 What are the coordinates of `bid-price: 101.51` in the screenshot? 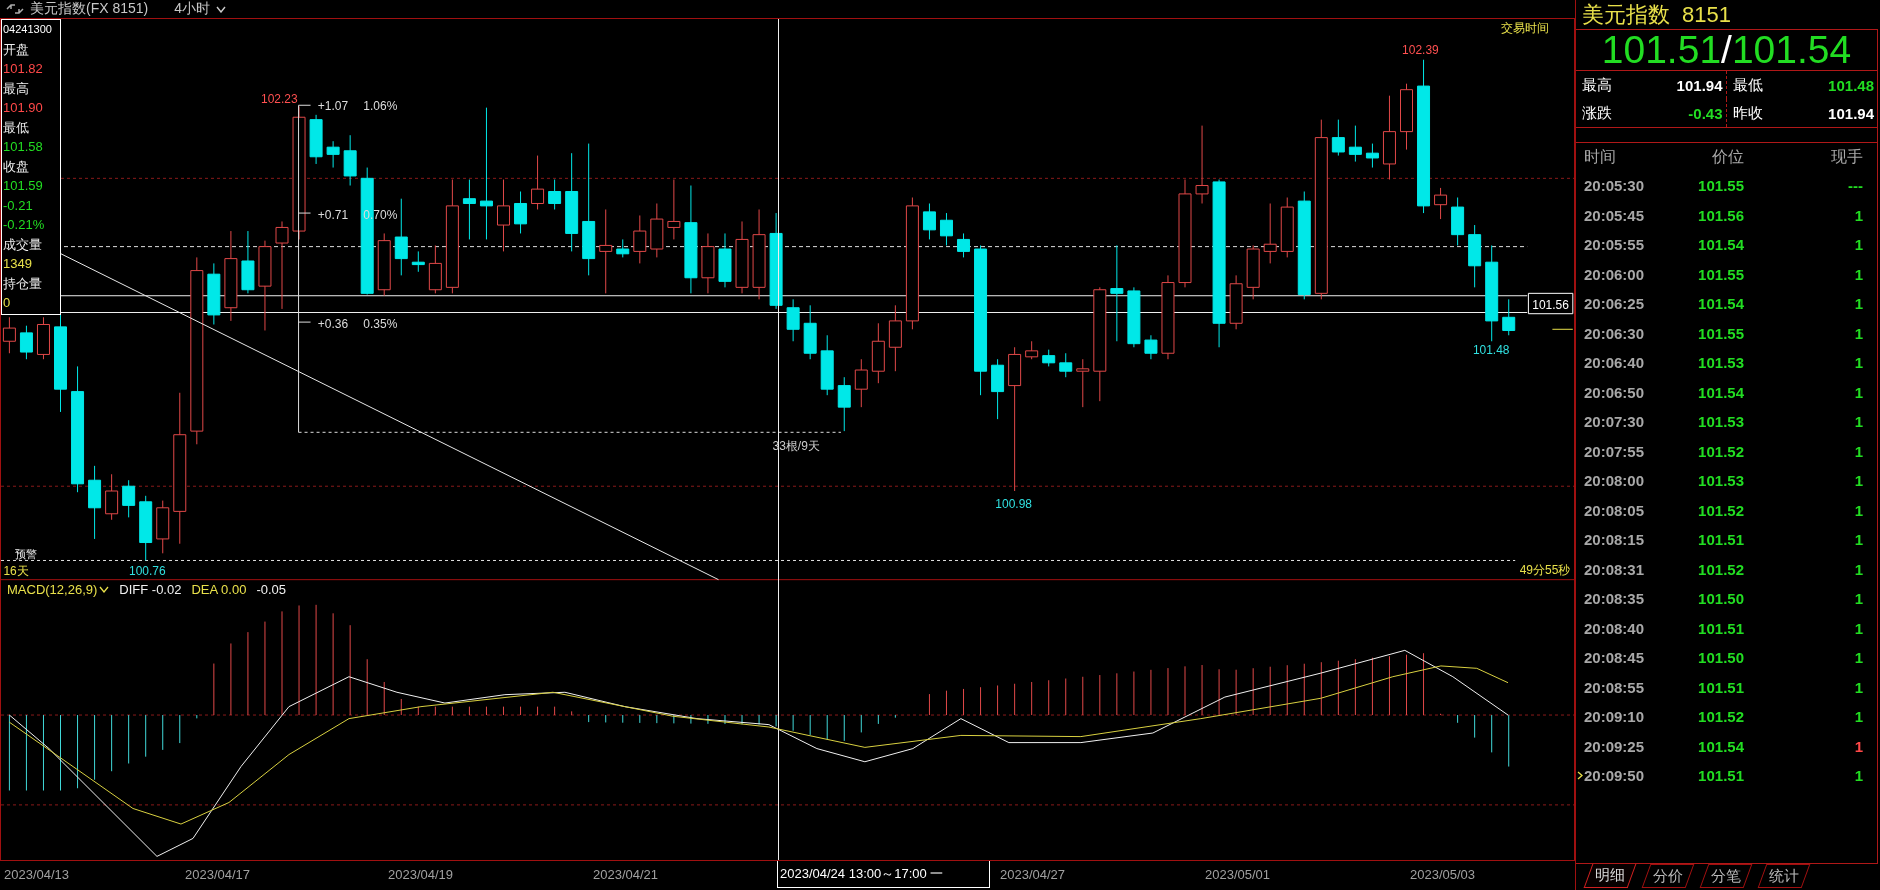 It's located at (1661, 50).